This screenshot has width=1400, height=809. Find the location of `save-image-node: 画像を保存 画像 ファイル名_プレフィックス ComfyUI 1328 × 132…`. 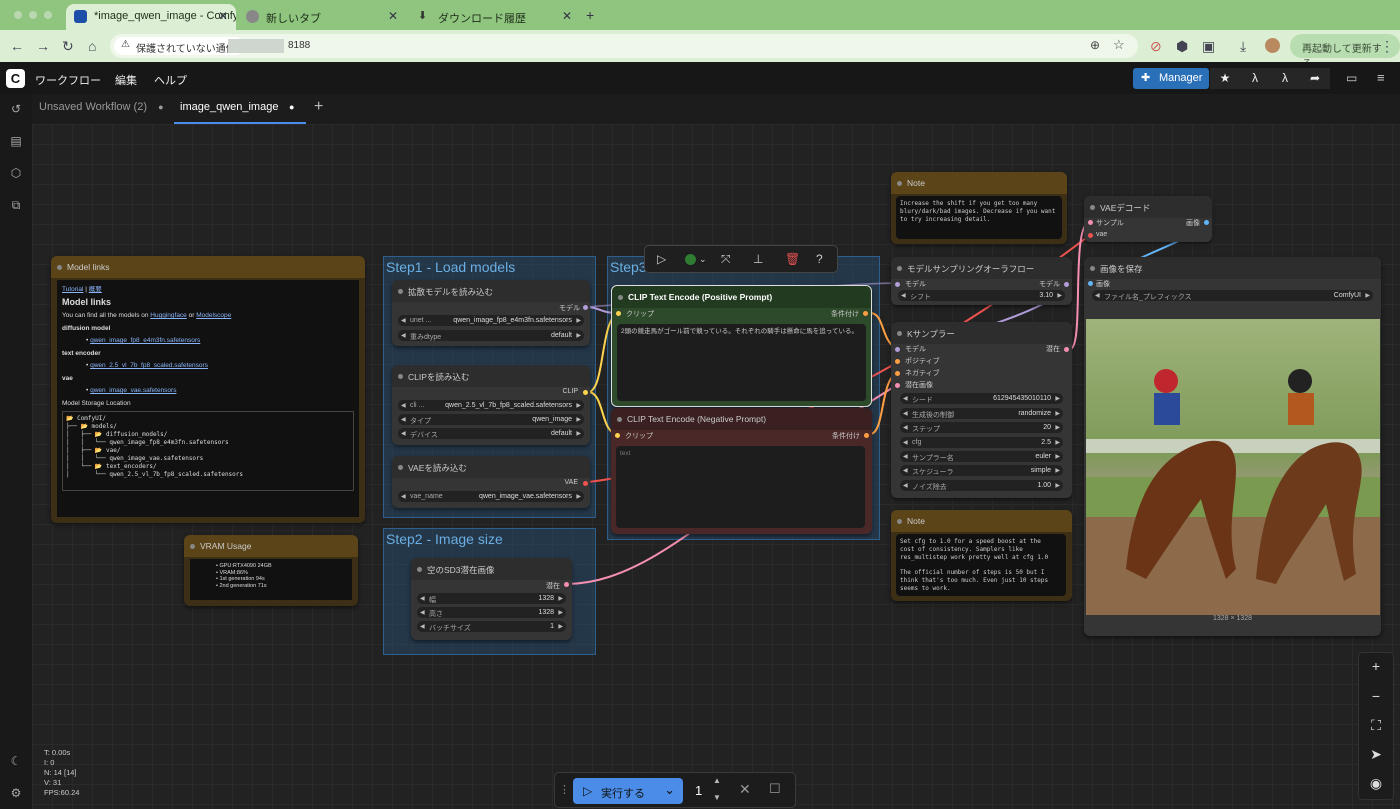

save-image-node: 画像を保存 画像 ファイル名_プレフィックス ComfyUI 1328 × 132… is located at coordinates (1232, 446).